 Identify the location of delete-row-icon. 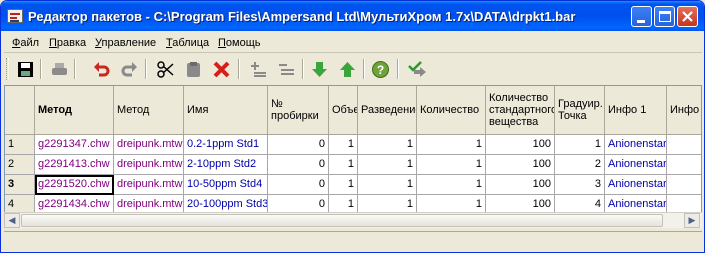
(286, 69).